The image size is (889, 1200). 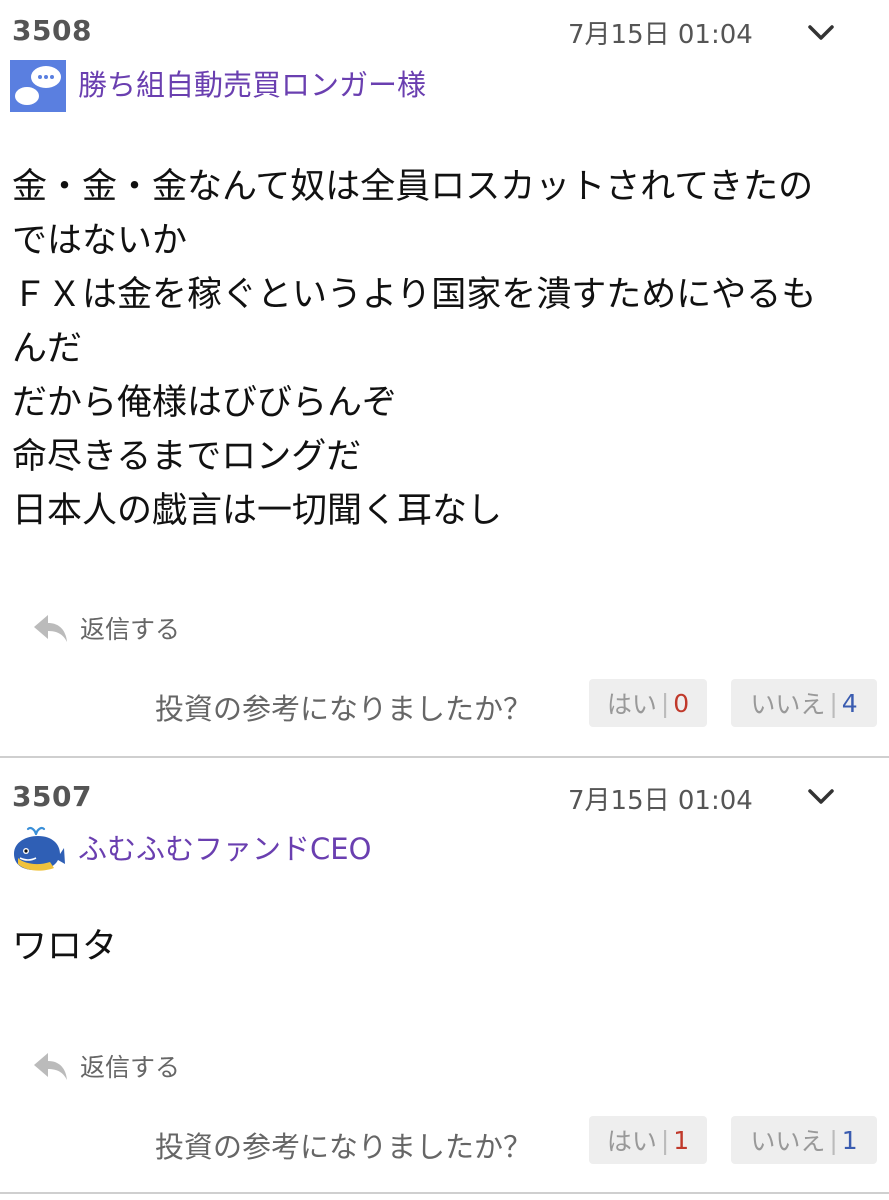 What do you see at coordinates (65, 947) in the screenshot?
I see `body-line: ワロタ` at bounding box center [65, 947].